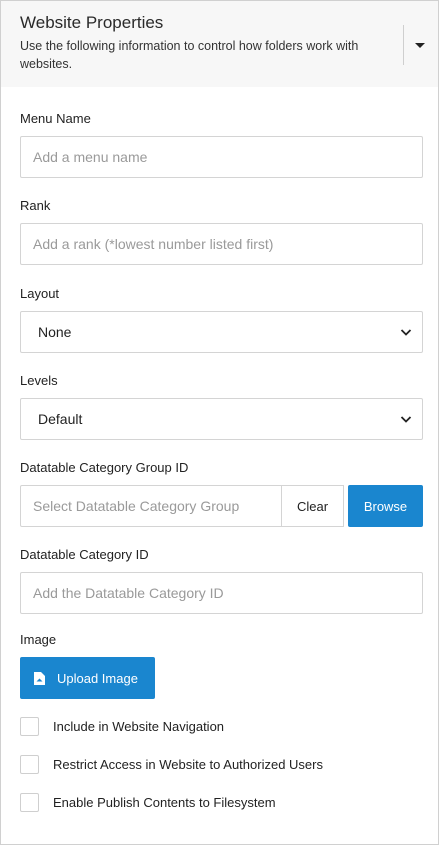 The height and width of the screenshot is (845, 439). Describe the element at coordinates (385, 506) in the screenshot. I see `browse-button: Browse` at that location.